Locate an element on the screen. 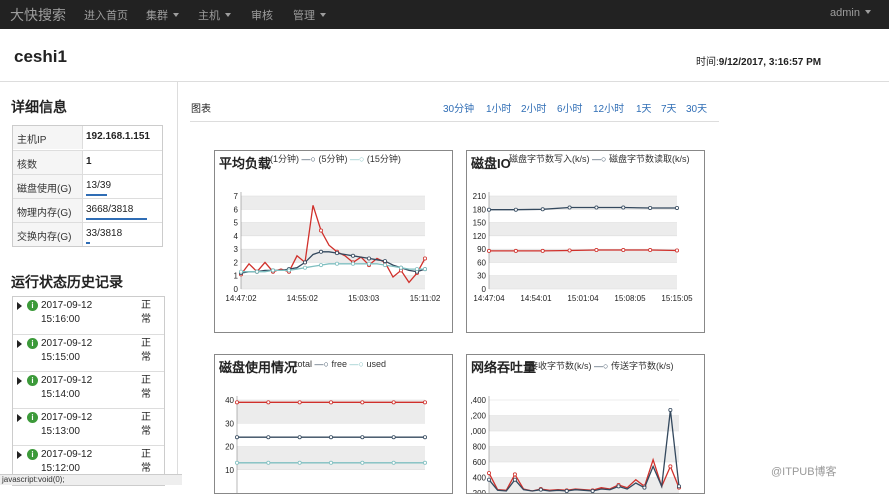 This screenshot has width=889, height=494. detail-row-disk: 磁盘使用(G) 13/39 is located at coordinates (87, 186).